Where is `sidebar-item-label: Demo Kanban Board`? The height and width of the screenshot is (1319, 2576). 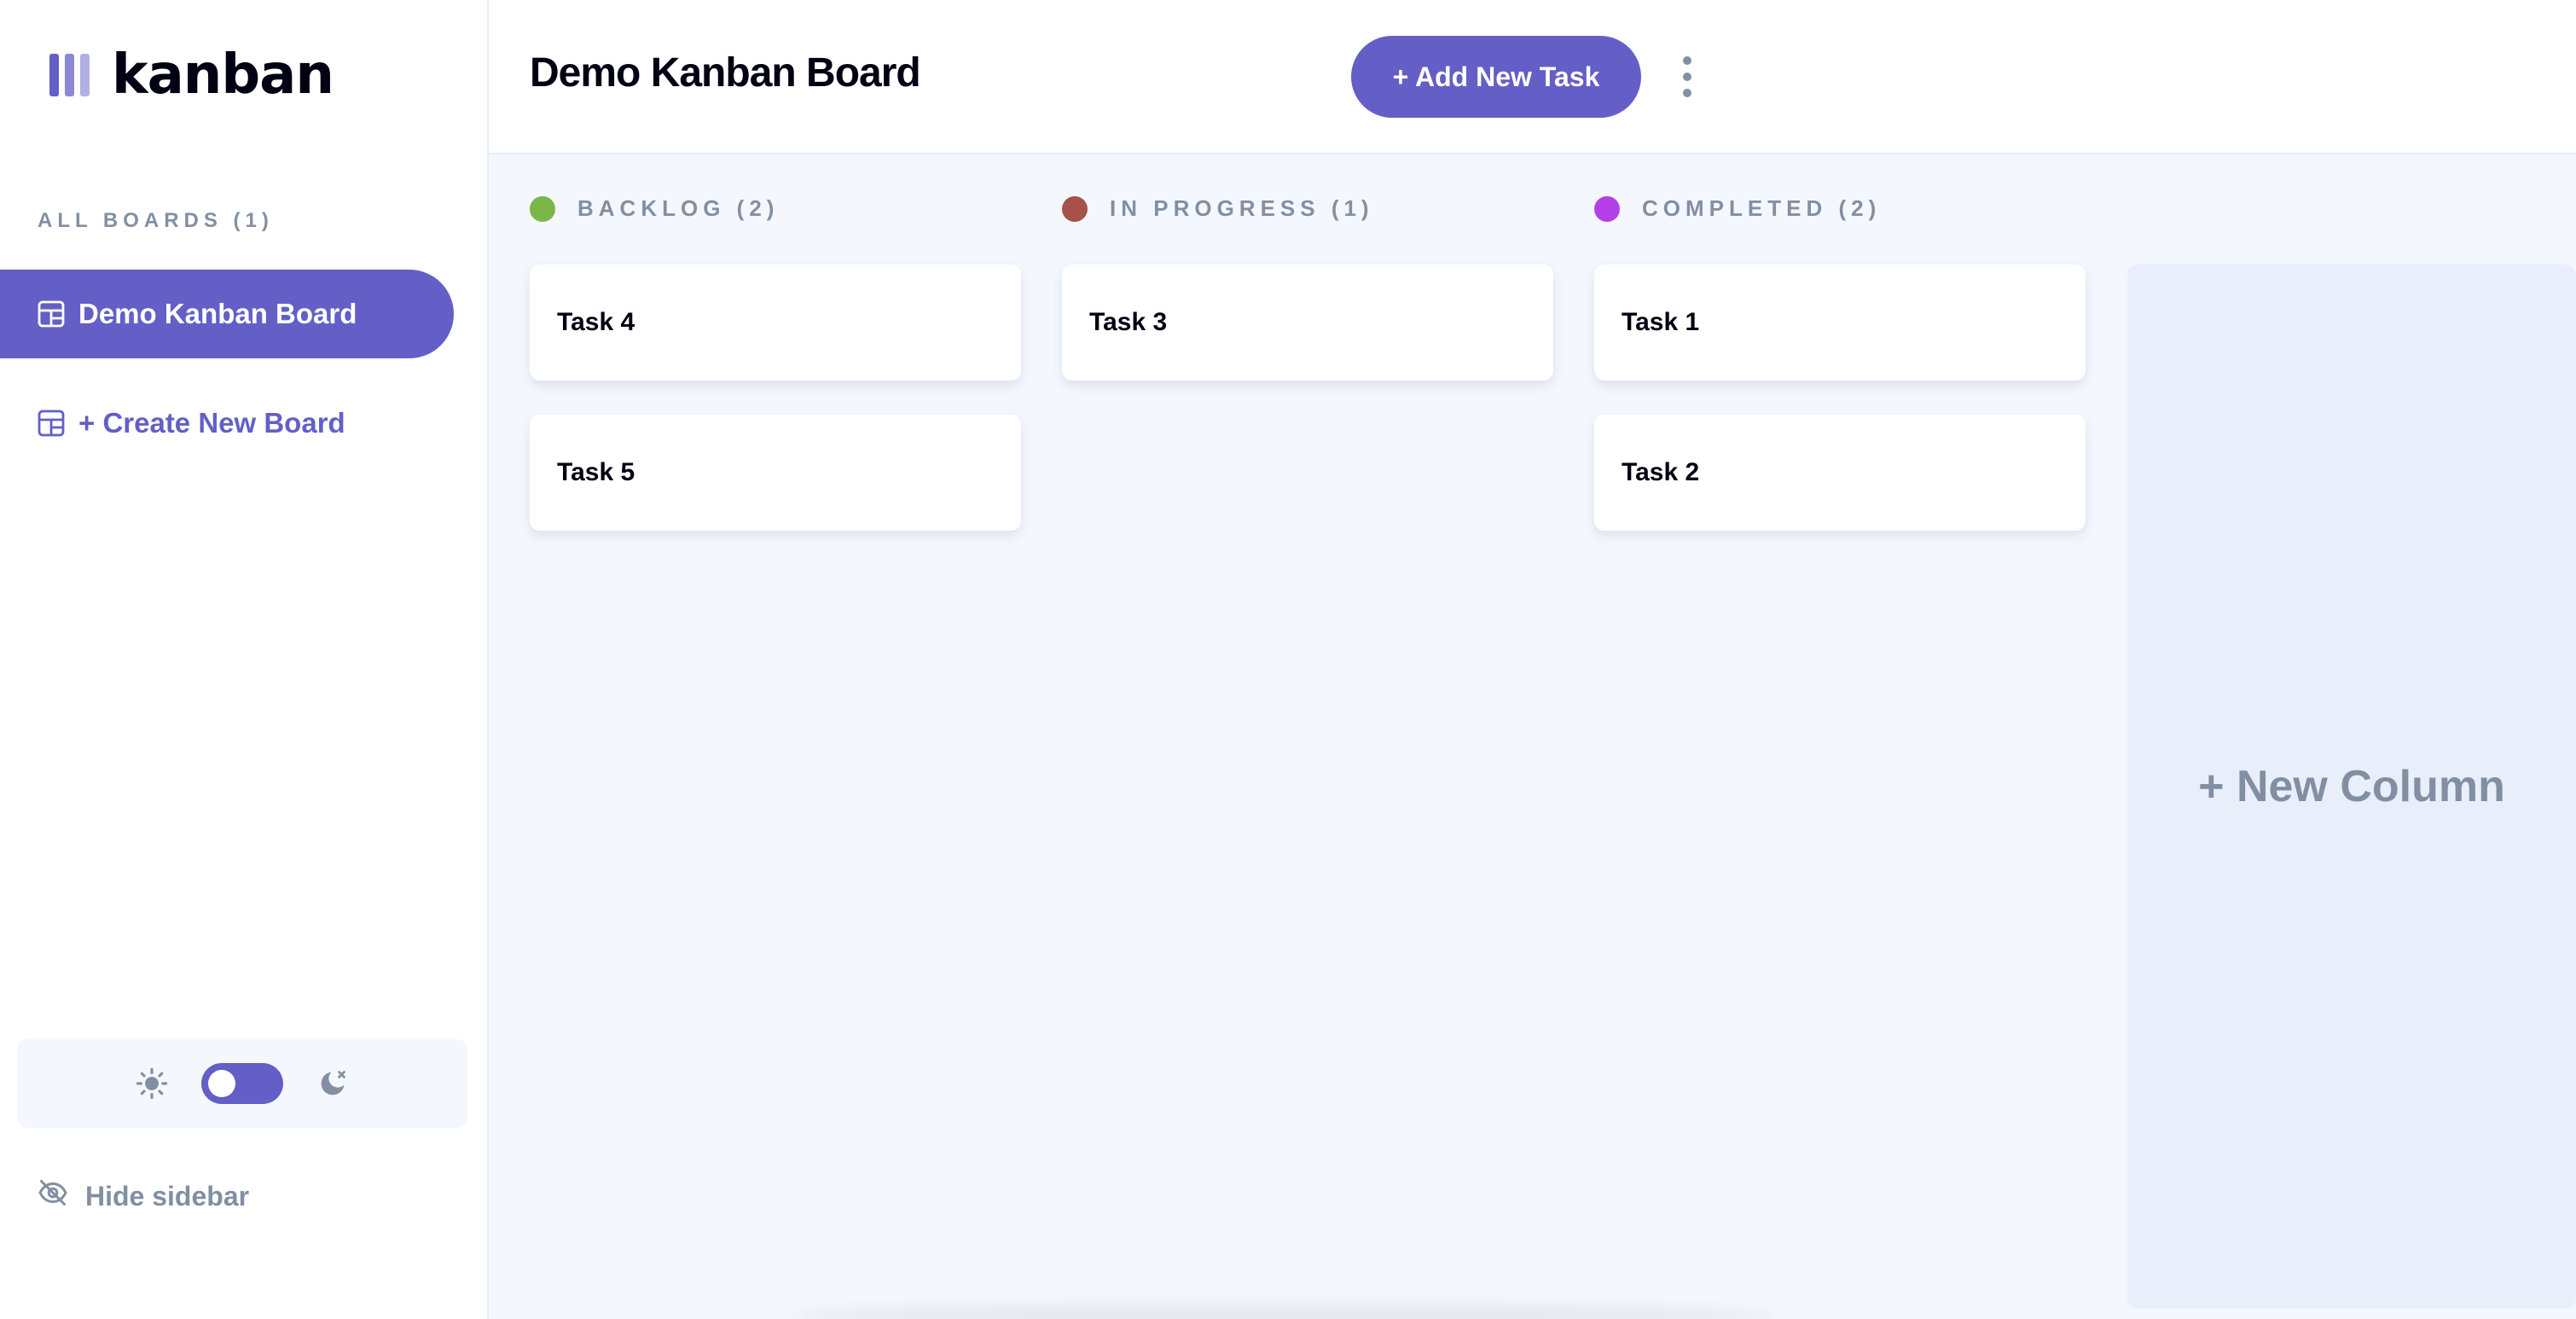 sidebar-item-label: Demo Kanban Board is located at coordinates (217, 313).